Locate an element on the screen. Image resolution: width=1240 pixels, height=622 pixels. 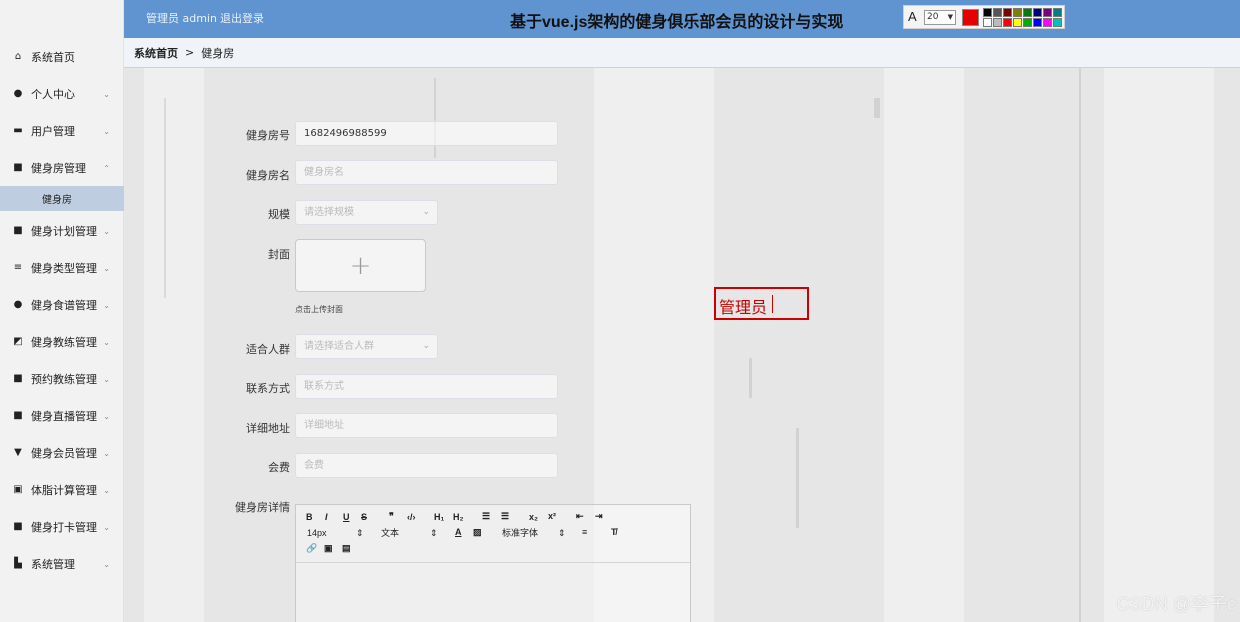
sidebar-subitem-gym: 健身房 is located at coordinates (62, 198).